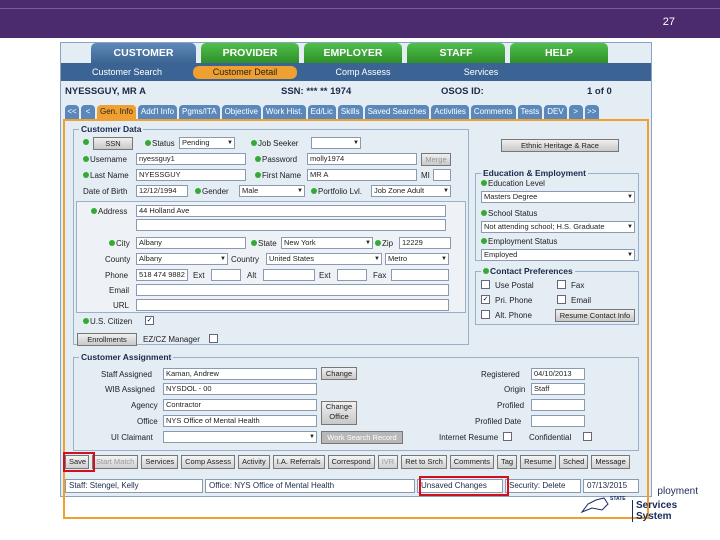 The height and width of the screenshot is (540, 720). Describe the element at coordinates (558, 421) in the screenshot. I see `profiled-date-field` at that location.